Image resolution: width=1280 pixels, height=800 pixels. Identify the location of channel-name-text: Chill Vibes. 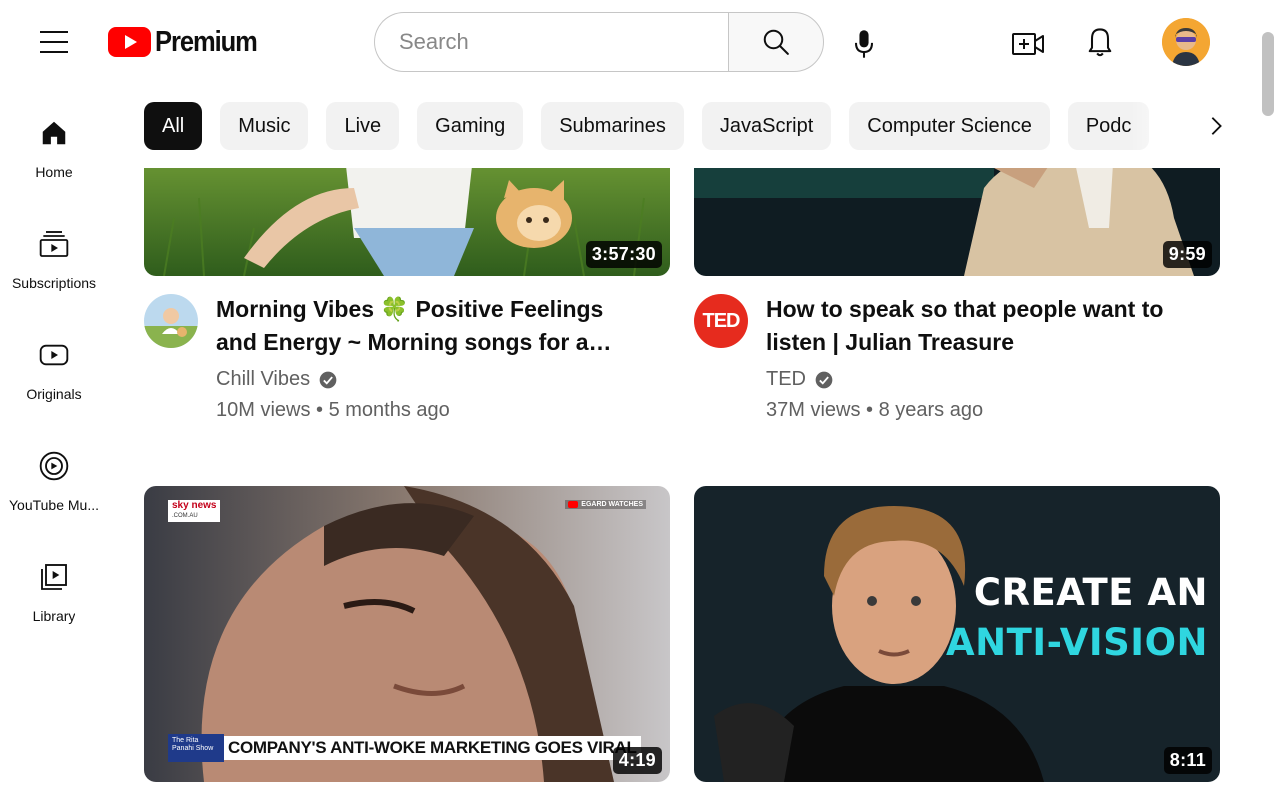
(263, 379).